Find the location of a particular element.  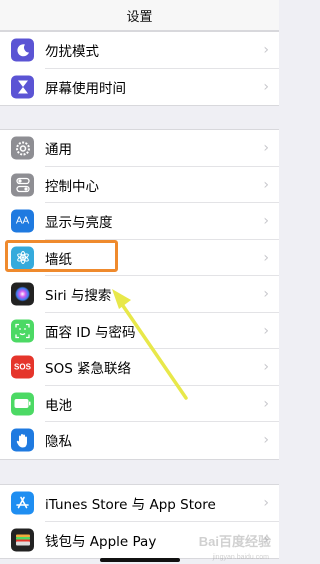

settings-row-label: 通用 is located at coordinates (58, 150).